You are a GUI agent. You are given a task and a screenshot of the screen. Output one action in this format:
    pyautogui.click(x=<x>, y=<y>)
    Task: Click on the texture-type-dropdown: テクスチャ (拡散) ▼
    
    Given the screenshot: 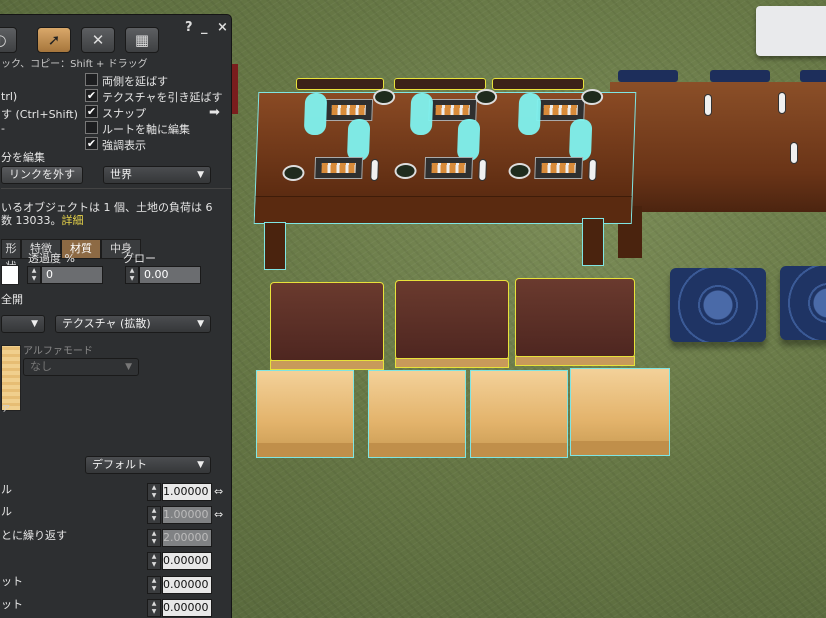 What is the action you would take?
    pyautogui.click(x=133, y=324)
    